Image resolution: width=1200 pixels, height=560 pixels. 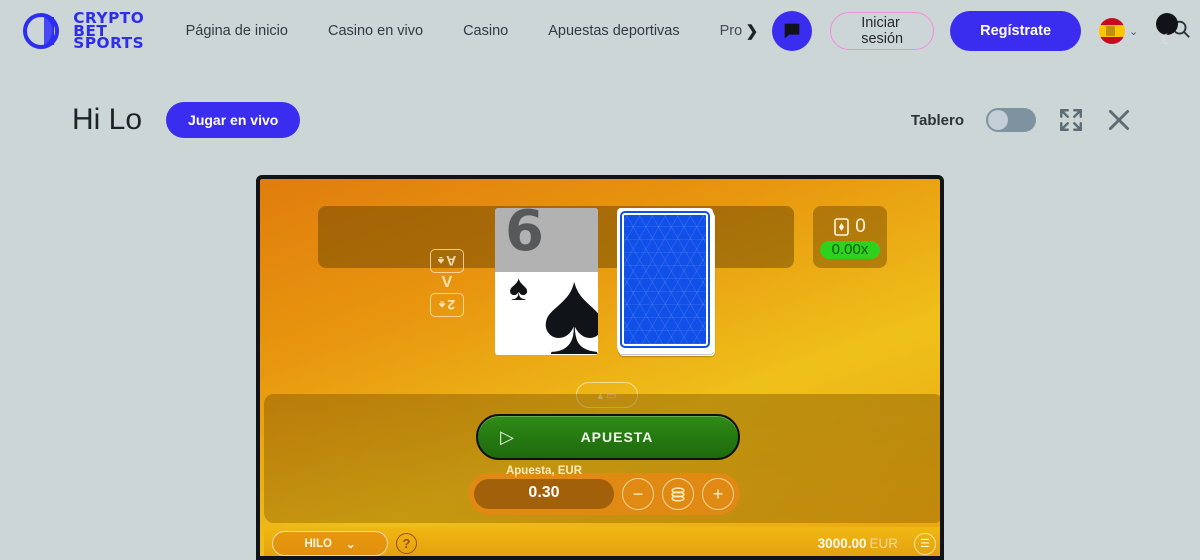 I want to click on range-indicator: A ♠ V 2 ♠, so click(x=447, y=283).